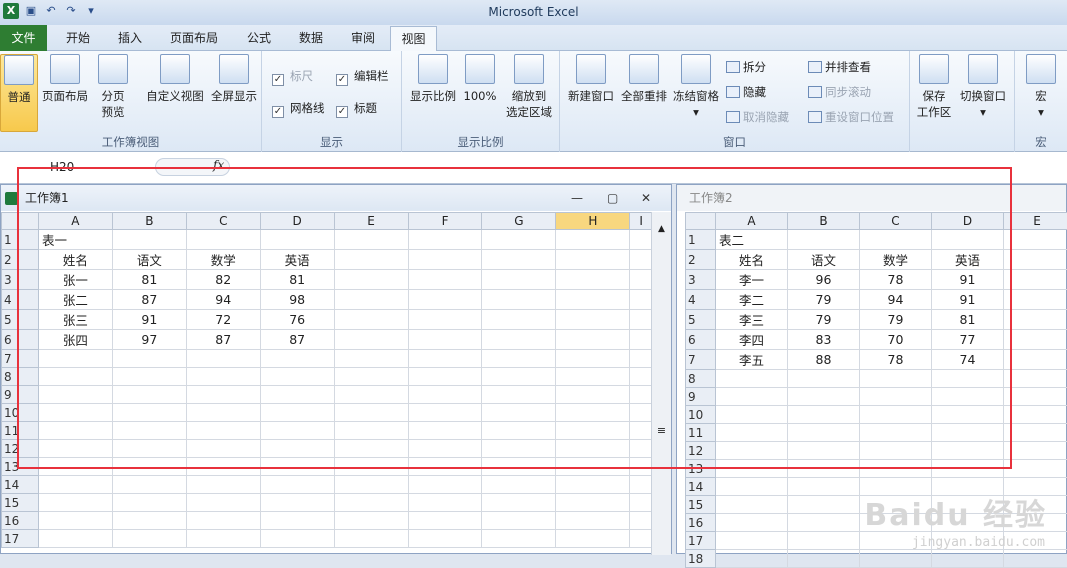 This screenshot has height=568, width=1067. I want to click on cell: 李一, so click(752, 280).